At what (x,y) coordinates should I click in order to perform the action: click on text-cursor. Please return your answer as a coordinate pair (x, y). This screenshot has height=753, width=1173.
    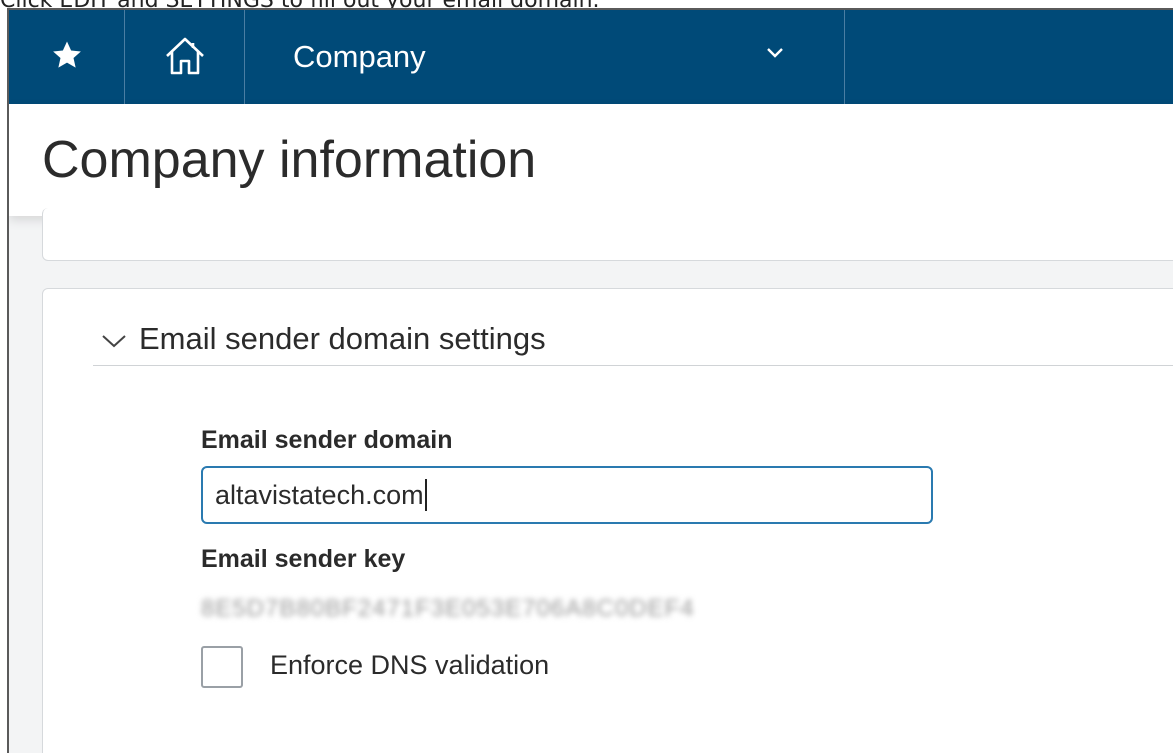
    Looking at the image, I should click on (425, 495).